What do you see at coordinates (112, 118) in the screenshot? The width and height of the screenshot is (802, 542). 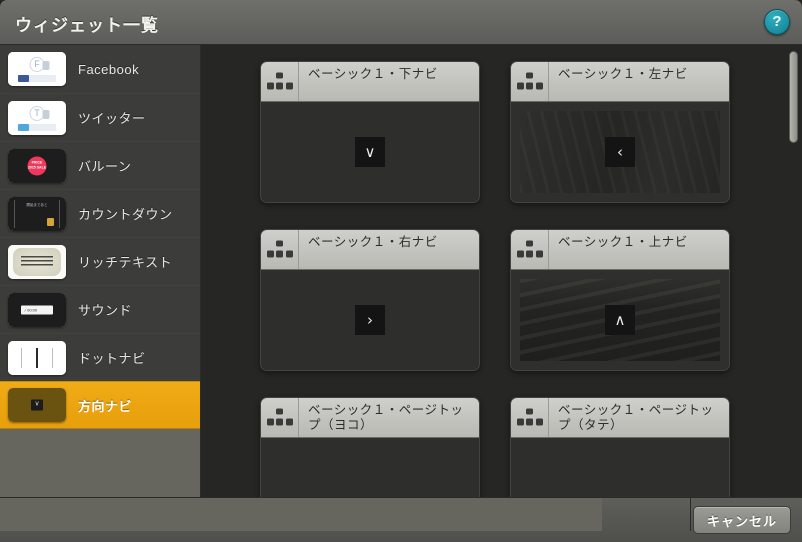 I see `sidebar-item-label: ツイッター` at bounding box center [112, 118].